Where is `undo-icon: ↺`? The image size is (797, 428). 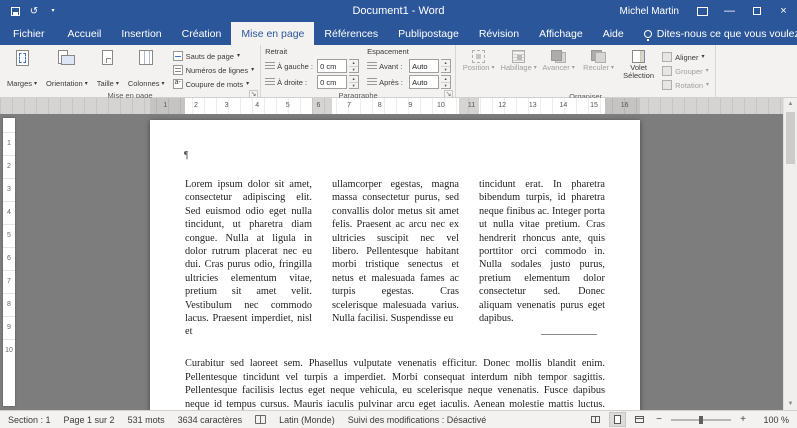 undo-icon: ↺ is located at coordinates (34, 11).